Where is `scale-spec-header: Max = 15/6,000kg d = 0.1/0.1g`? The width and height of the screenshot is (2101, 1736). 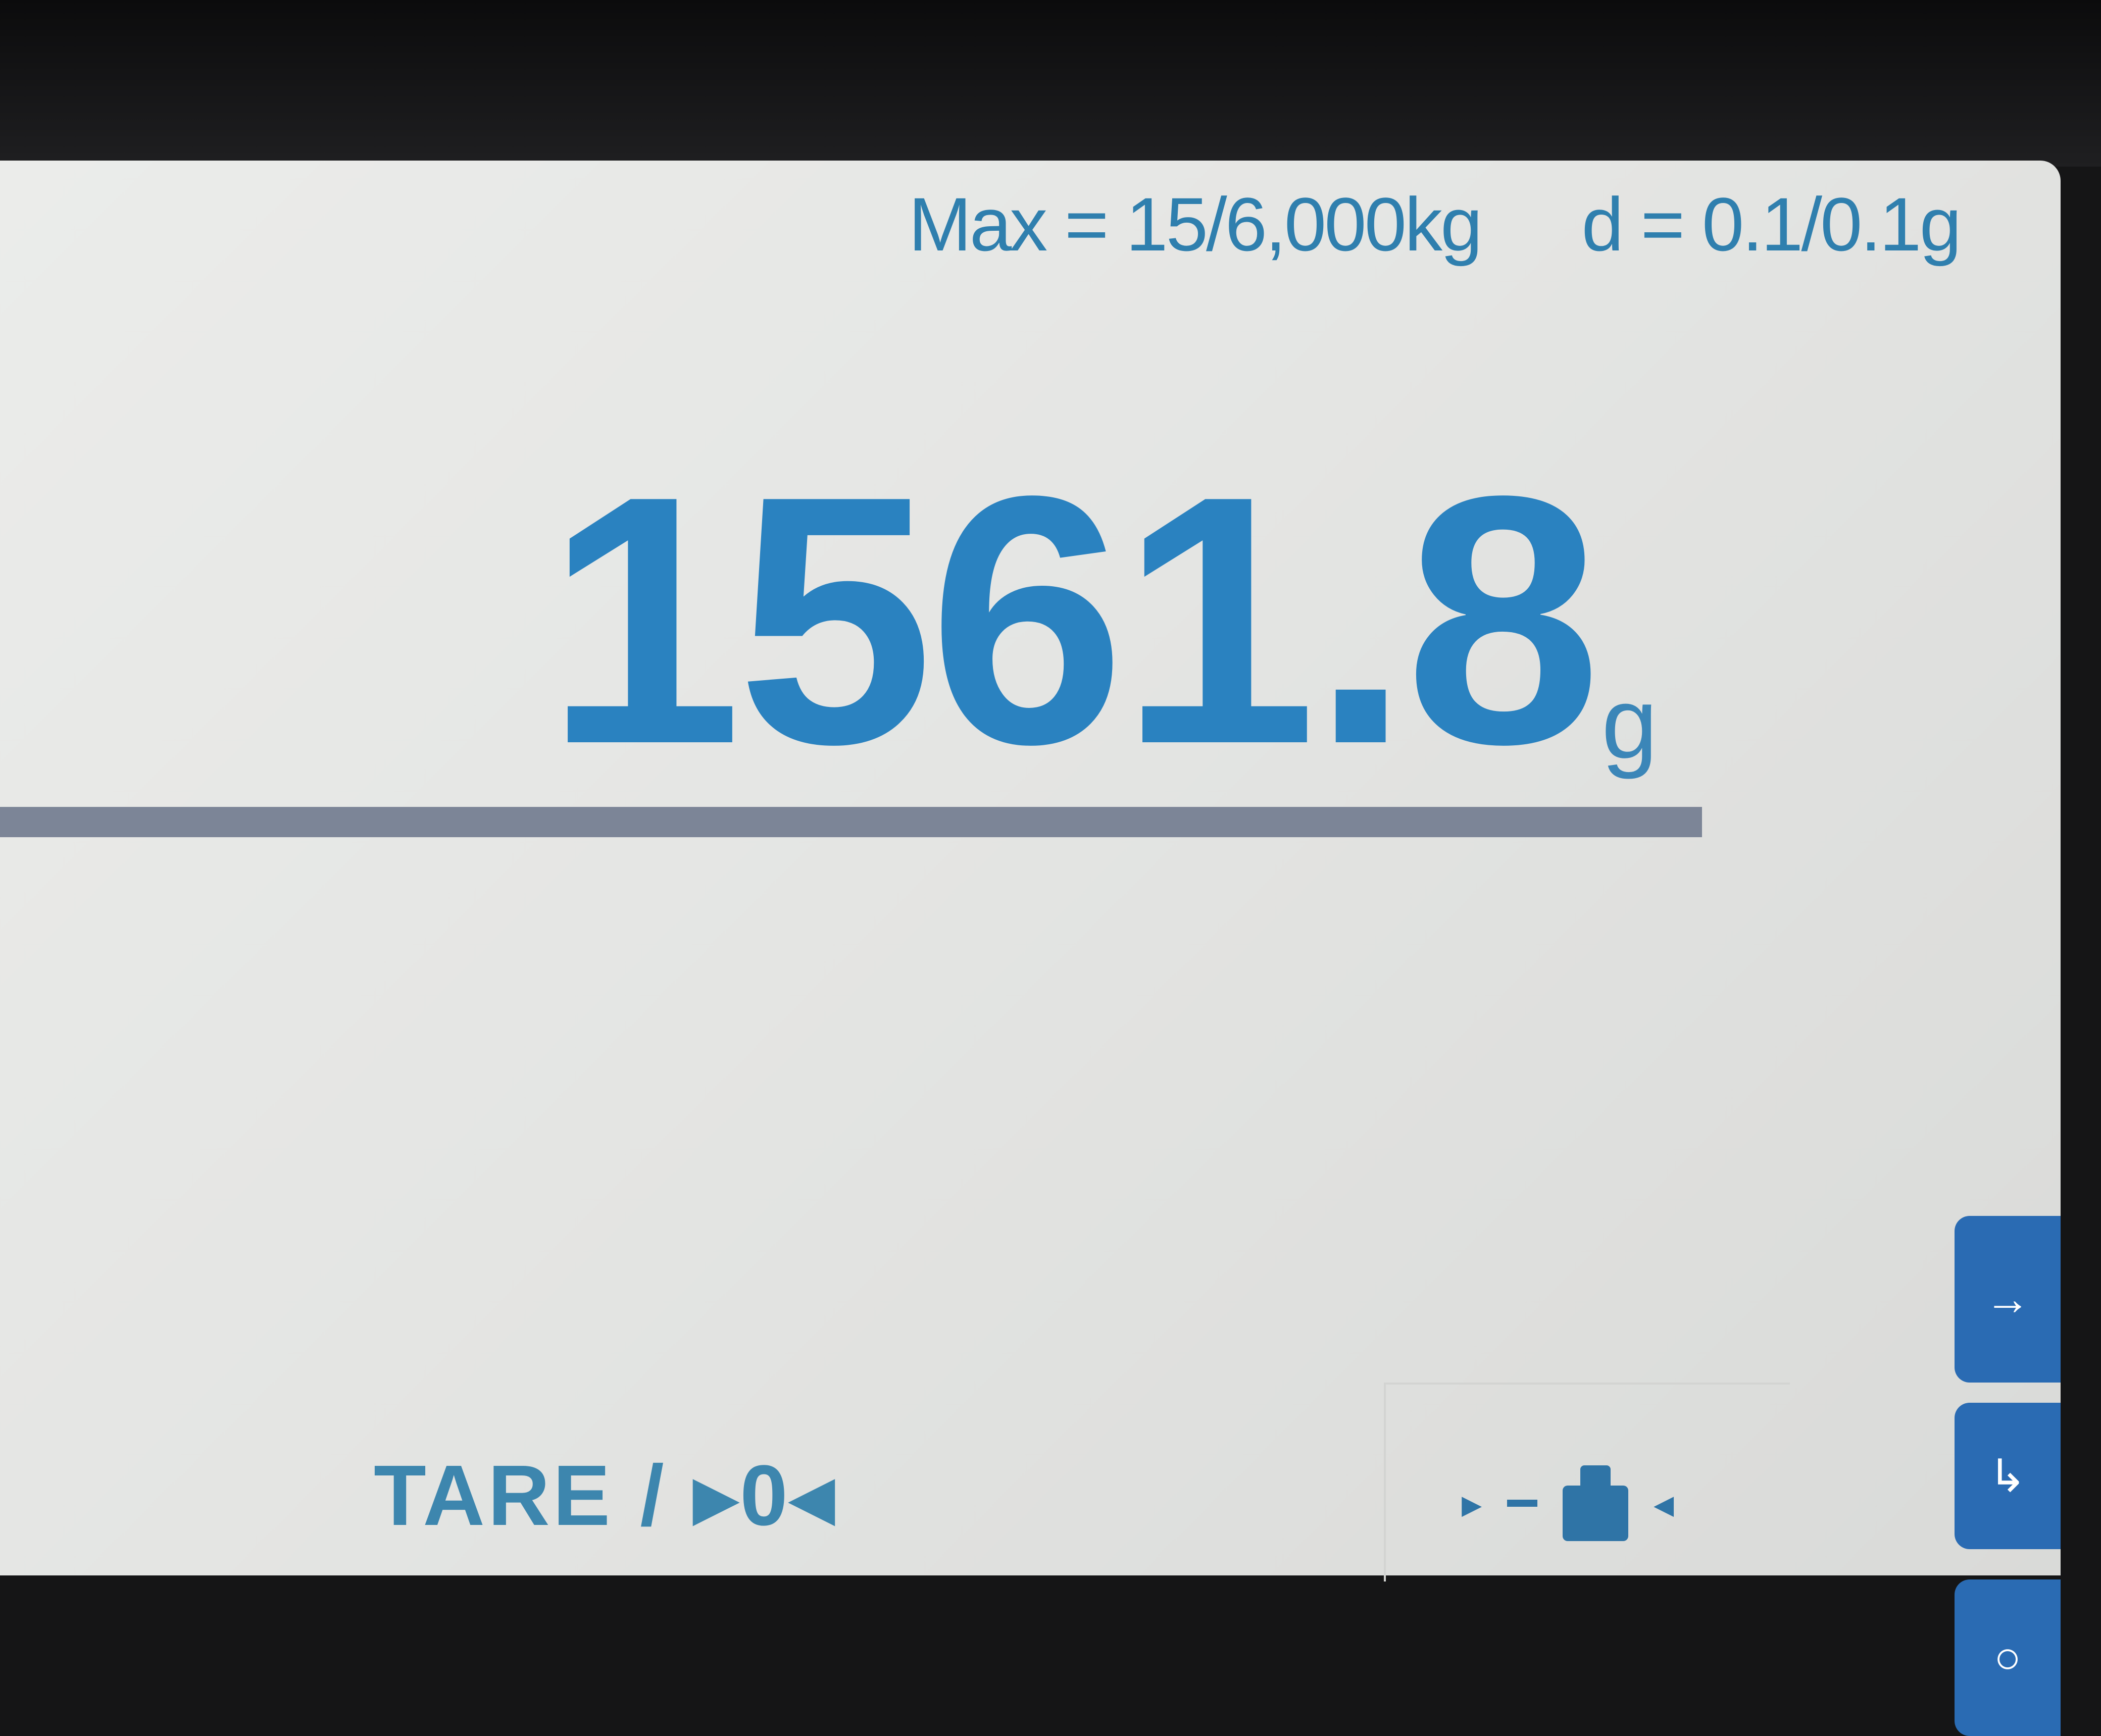 scale-spec-header: Max = 15/6,000kg d = 0.1/0.1g is located at coordinates (1435, 224).